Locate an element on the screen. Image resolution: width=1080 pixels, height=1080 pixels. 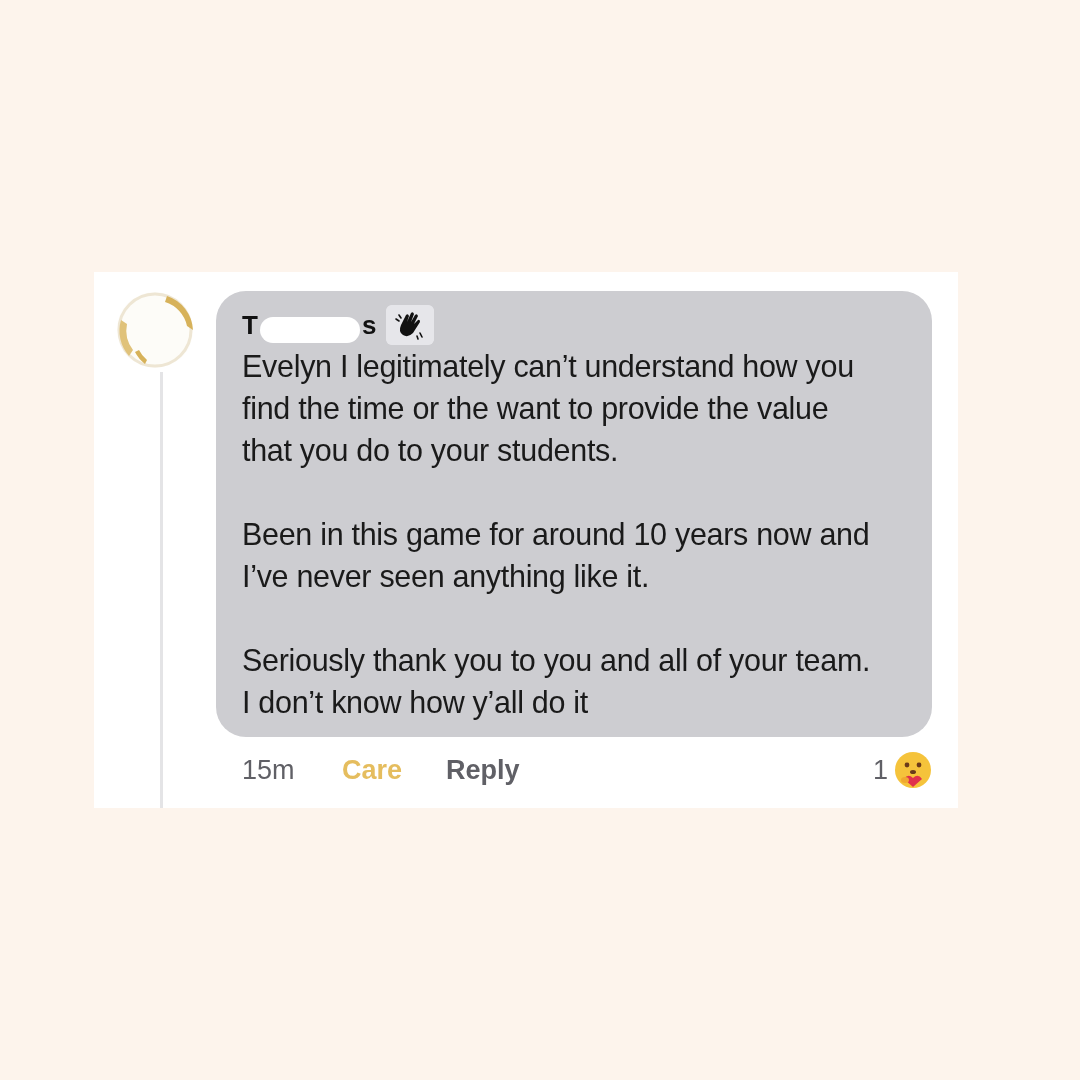
hugging-emoji-icon is located at coordinates (913, 770).